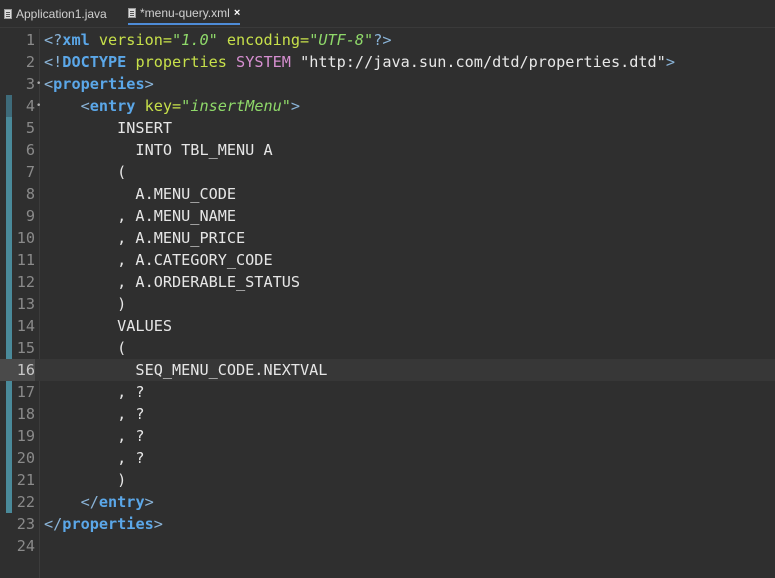  I want to click on line-number: 24, so click(25, 546).